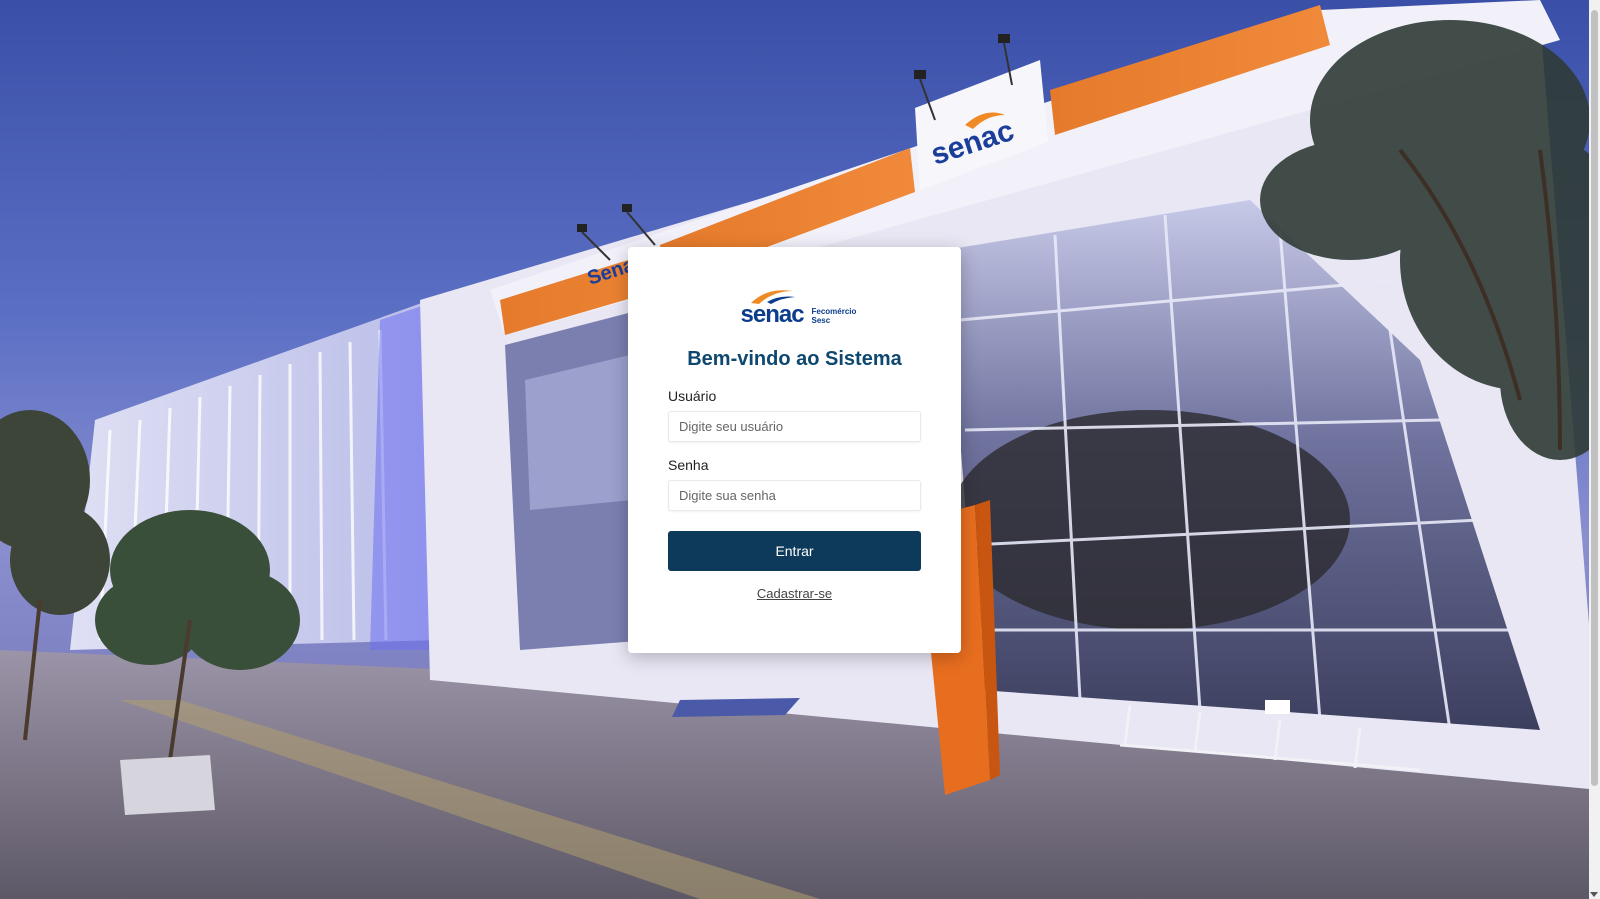 The height and width of the screenshot is (899, 1600). What do you see at coordinates (772, 314) in the screenshot?
I see `logo-brand: senac` at bounding box center [772, 314].